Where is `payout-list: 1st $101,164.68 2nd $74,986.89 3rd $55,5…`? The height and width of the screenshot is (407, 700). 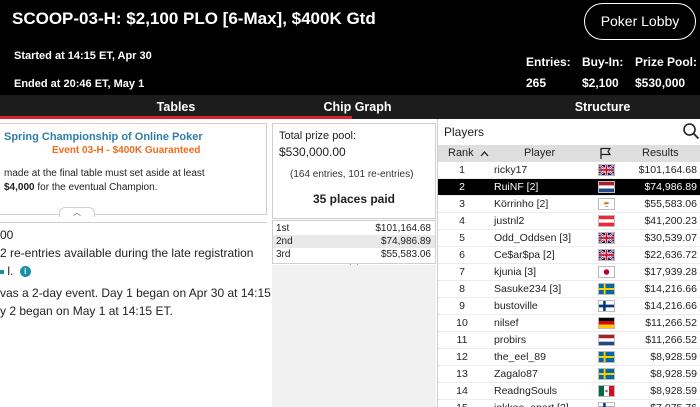 payout-list: 1st $101,164.68 2nd $74,986.89 3rd $55,5… is located at coordinates (354, 247).